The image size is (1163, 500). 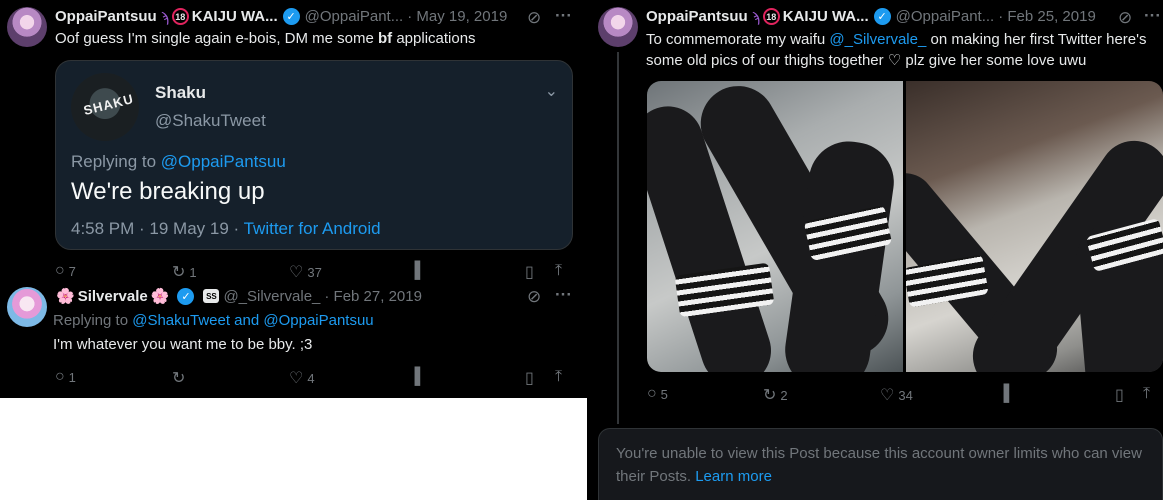 What do you see at coordinates (211, 296) in the screenshot?
I see `affiliate-badge-icon: SS` at bounding box center [211, 296].